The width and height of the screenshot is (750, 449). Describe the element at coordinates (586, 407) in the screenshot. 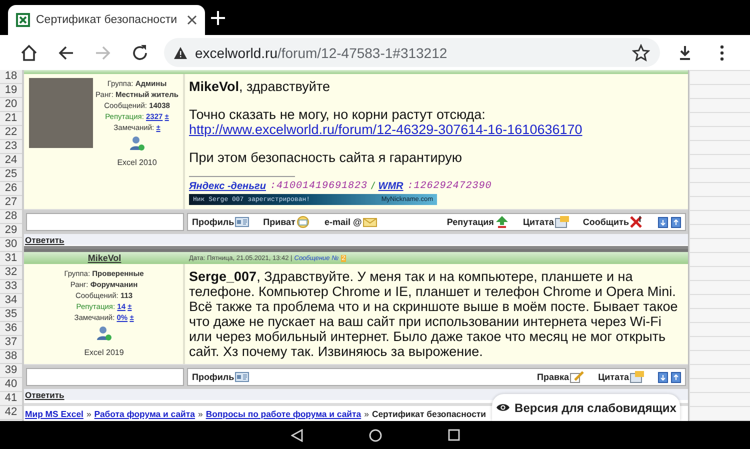

I see `accessibility-version-button: Версия для слабовидящих` at that location.